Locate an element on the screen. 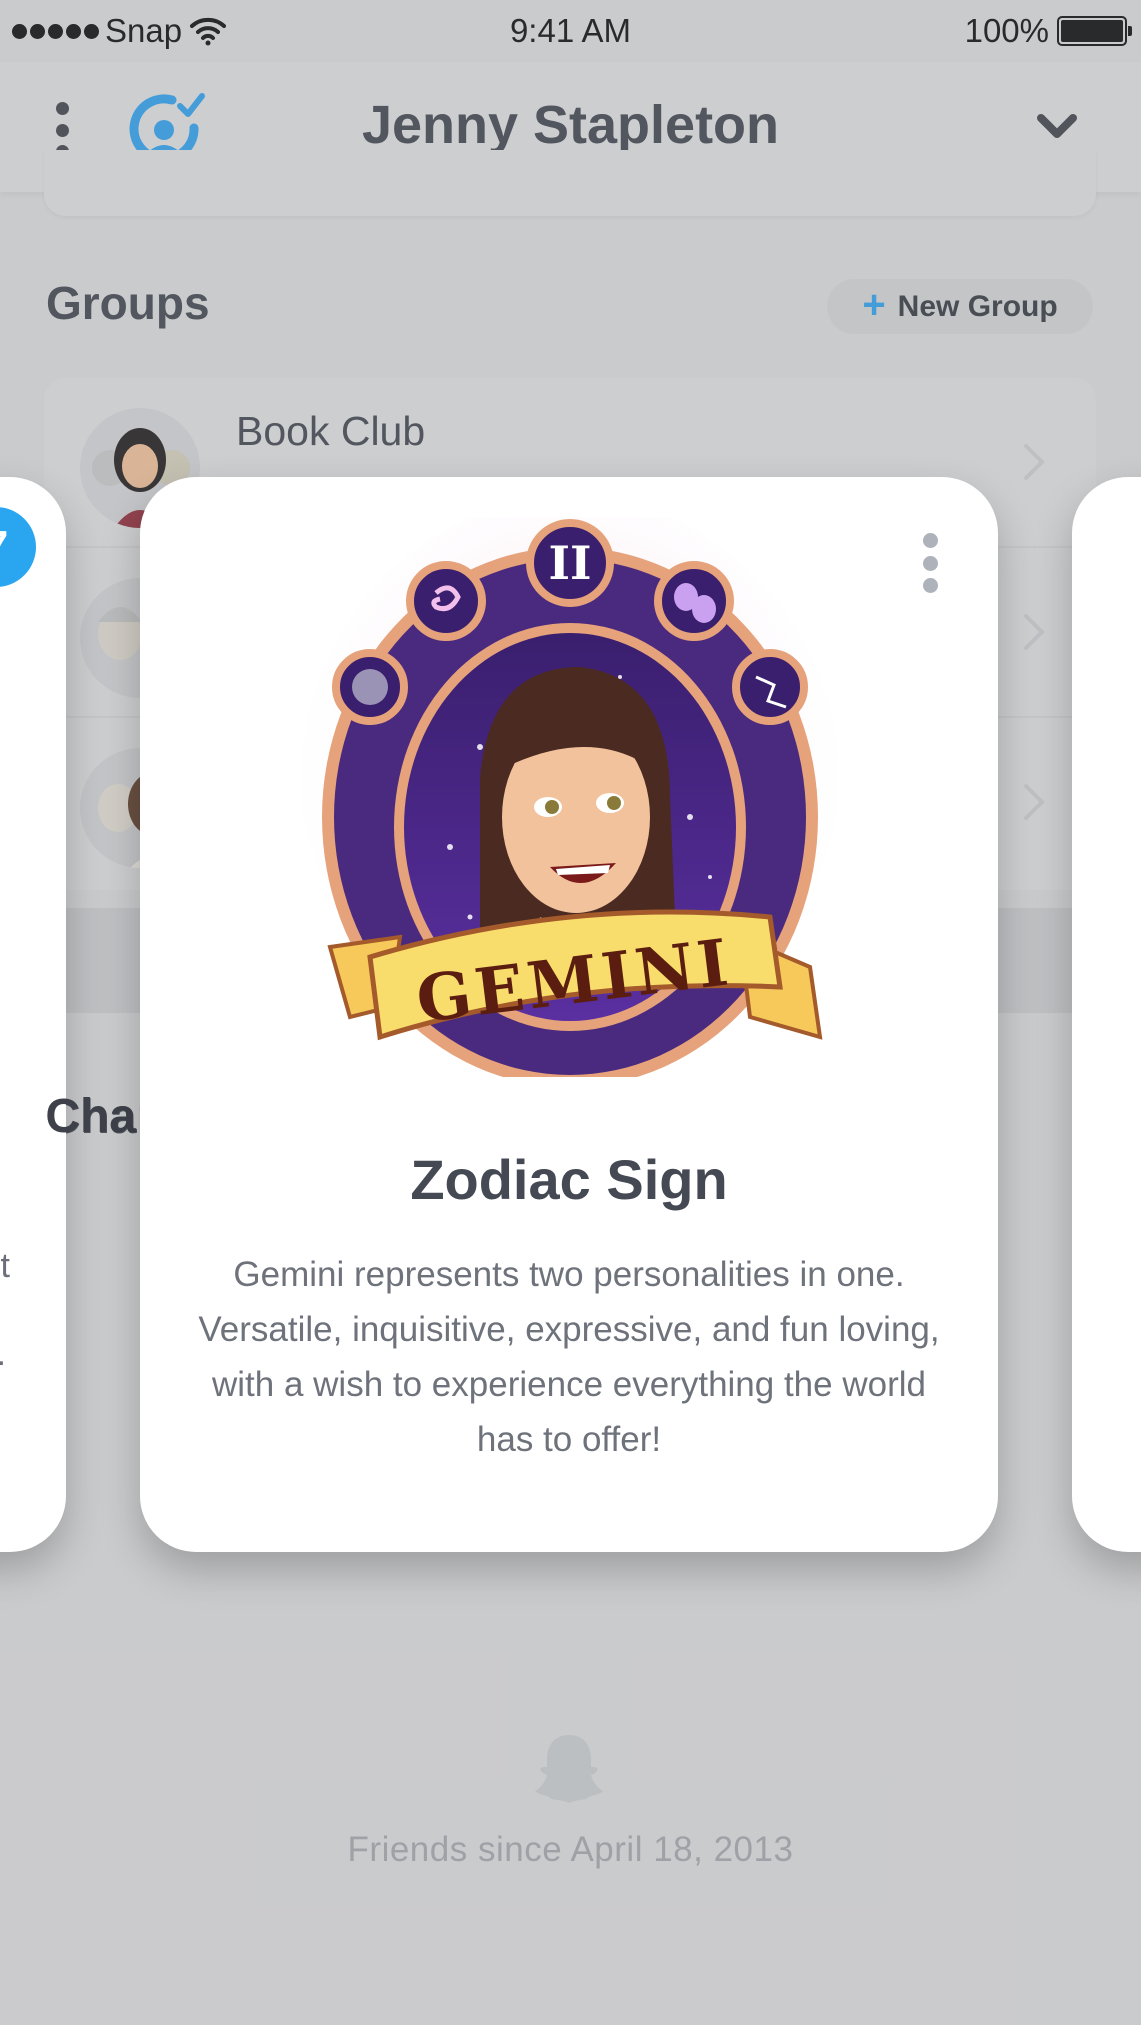 This screenshot has width=1141, height=2025. card-text-fragment: t is located at coordinates (5, 1266).